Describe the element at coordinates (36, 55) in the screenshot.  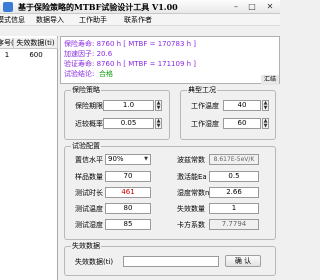
I see `table-cell-failure-data: 600` at that location.